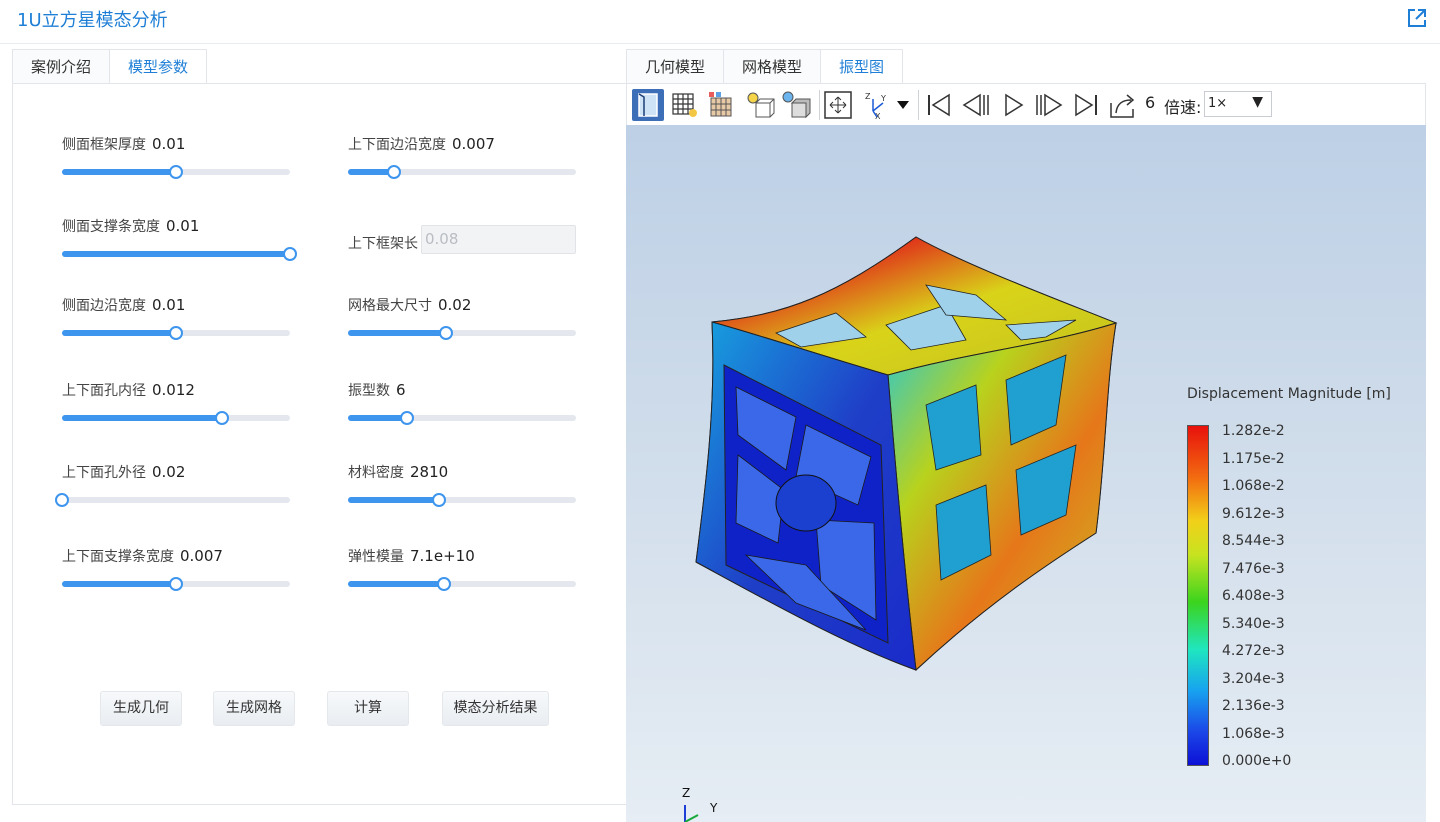  Describe the element at coordinates (111, 227) in the screenshot. I see `param-label: 侧面支撑条宽度` at that location.